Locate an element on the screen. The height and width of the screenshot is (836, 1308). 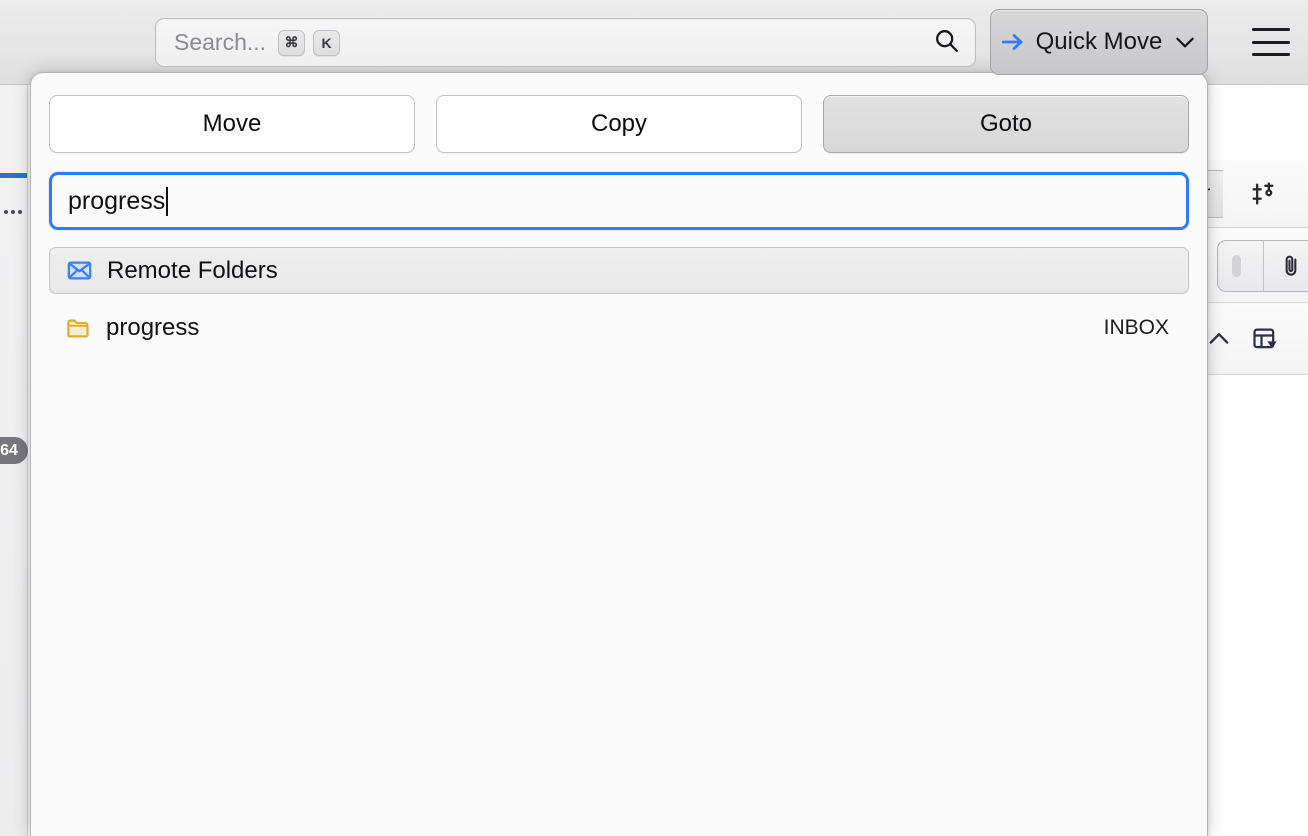
folder-icon is located at coordinates (78, 328).